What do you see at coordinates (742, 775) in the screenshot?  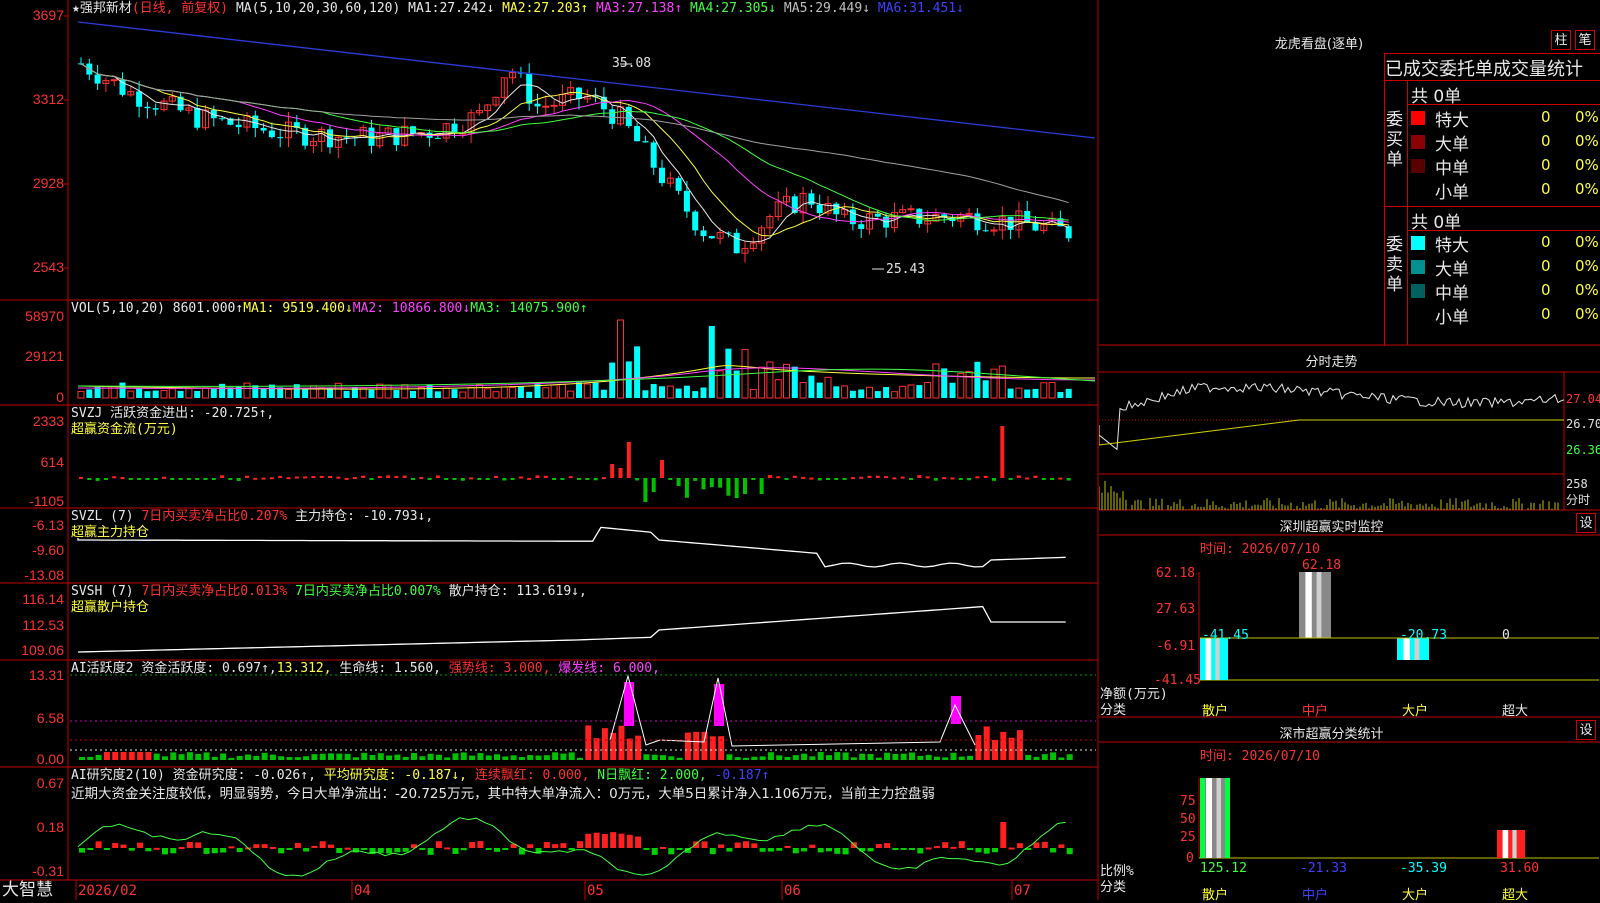 I see `ai2-extra: -0.187↑` at bounding box center [742, 775].